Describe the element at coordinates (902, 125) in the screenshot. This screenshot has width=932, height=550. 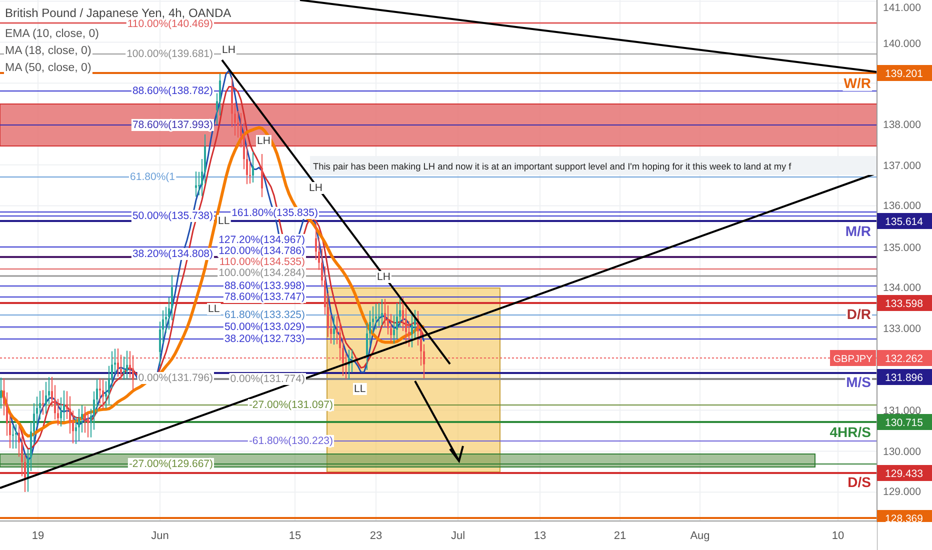
I see `price-tick-label: 138.000` at that location.